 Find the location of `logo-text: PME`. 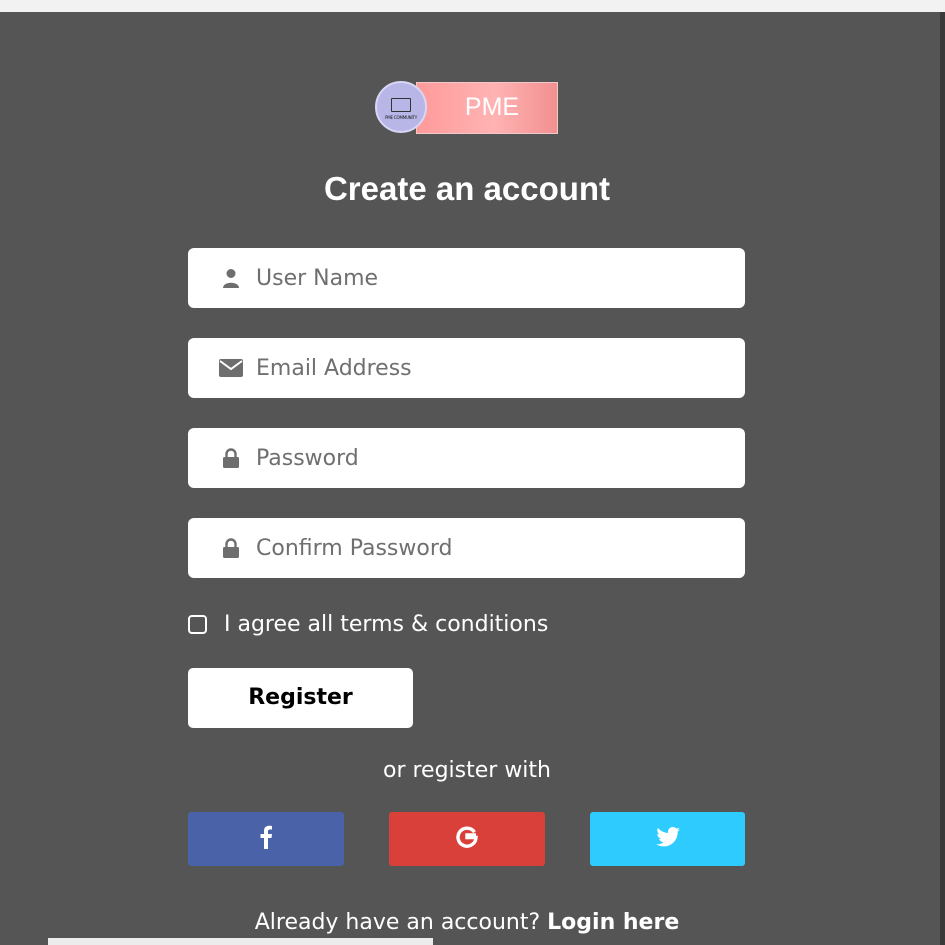

logo-text: PME is located at coordinates (487, 108).